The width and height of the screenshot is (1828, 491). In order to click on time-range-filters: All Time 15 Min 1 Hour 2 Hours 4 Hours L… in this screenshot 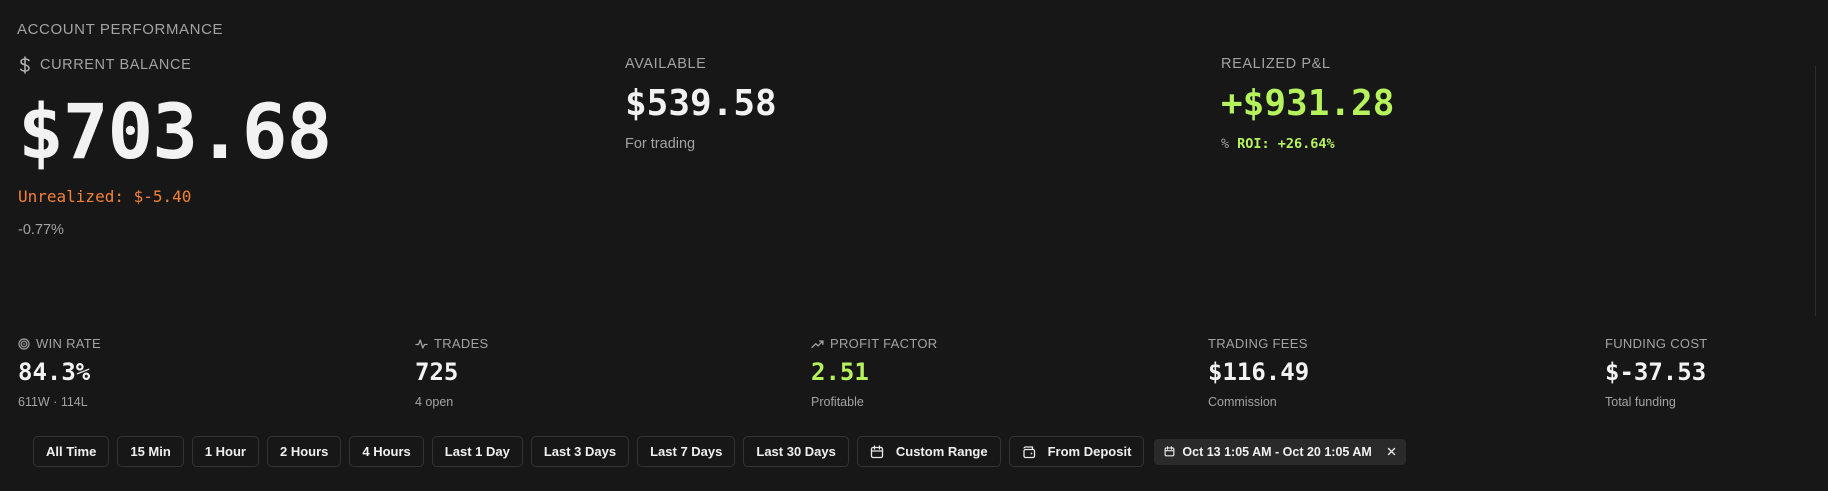, I will do `click(719, 451)`.